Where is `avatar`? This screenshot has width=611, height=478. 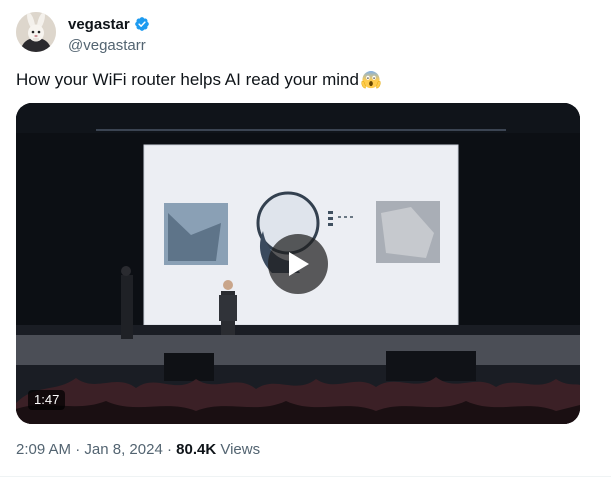
avatar is located at coordinates (36, 32).